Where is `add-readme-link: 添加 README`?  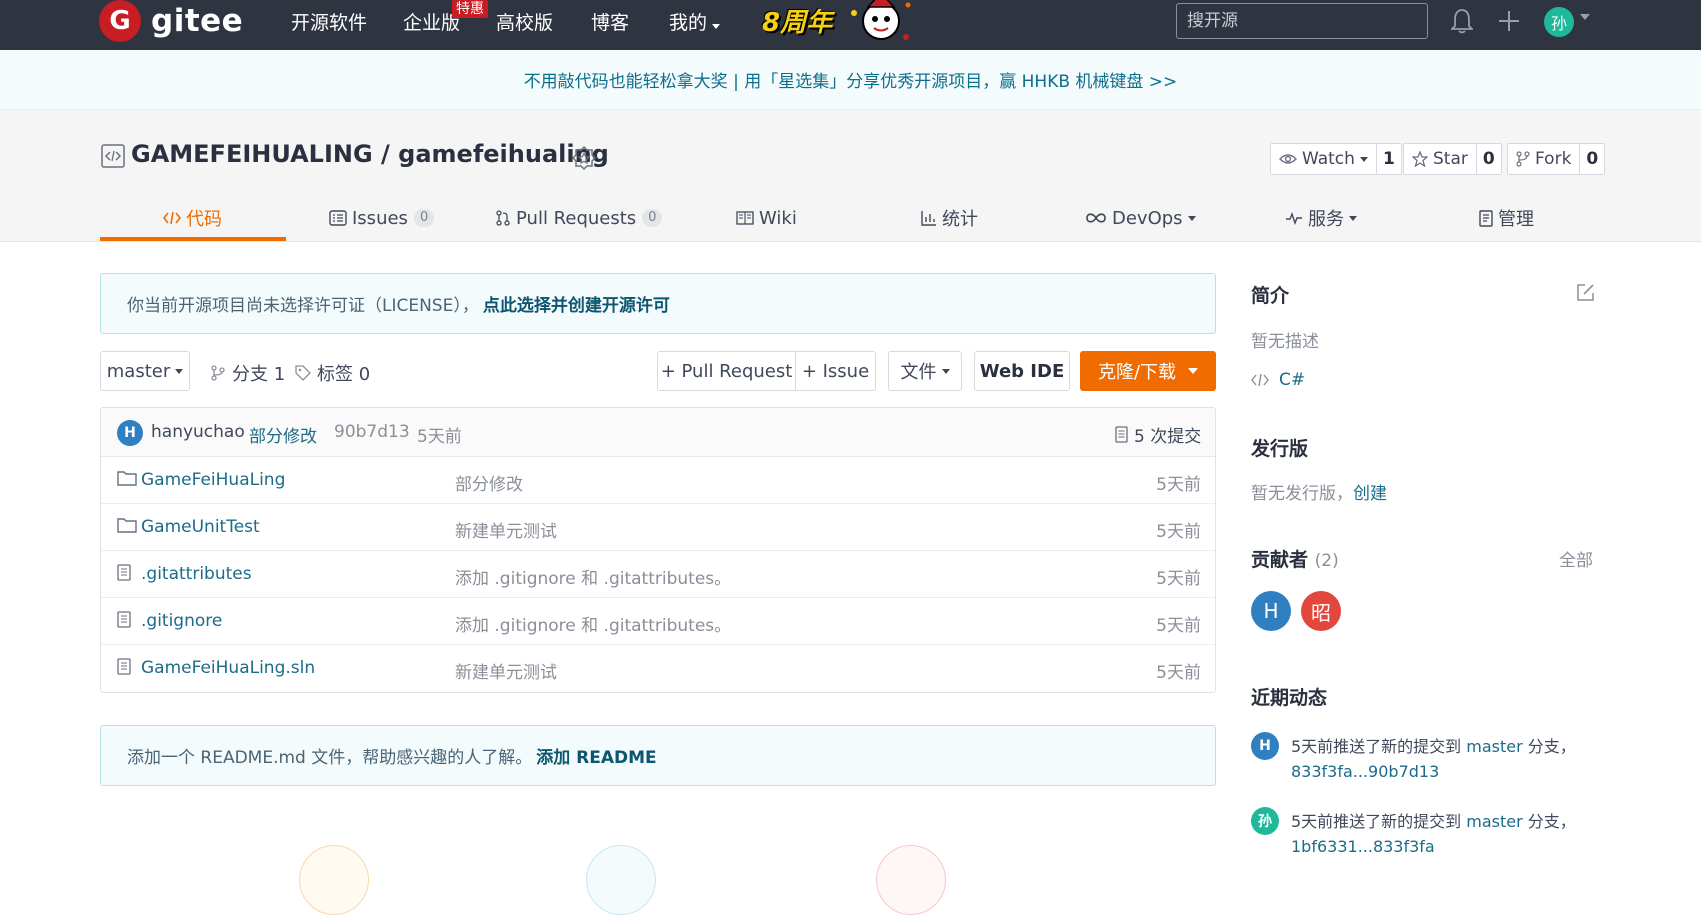 add-readme-link: 添加 README is located at coordinates (596, 755).